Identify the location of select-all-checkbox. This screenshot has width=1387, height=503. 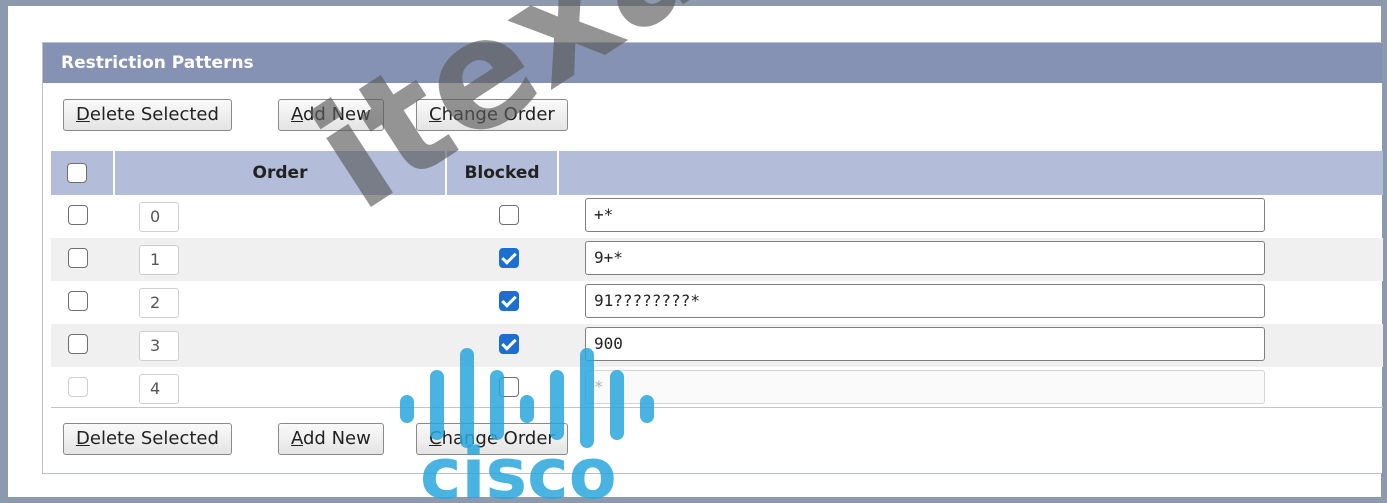
(77, 173).